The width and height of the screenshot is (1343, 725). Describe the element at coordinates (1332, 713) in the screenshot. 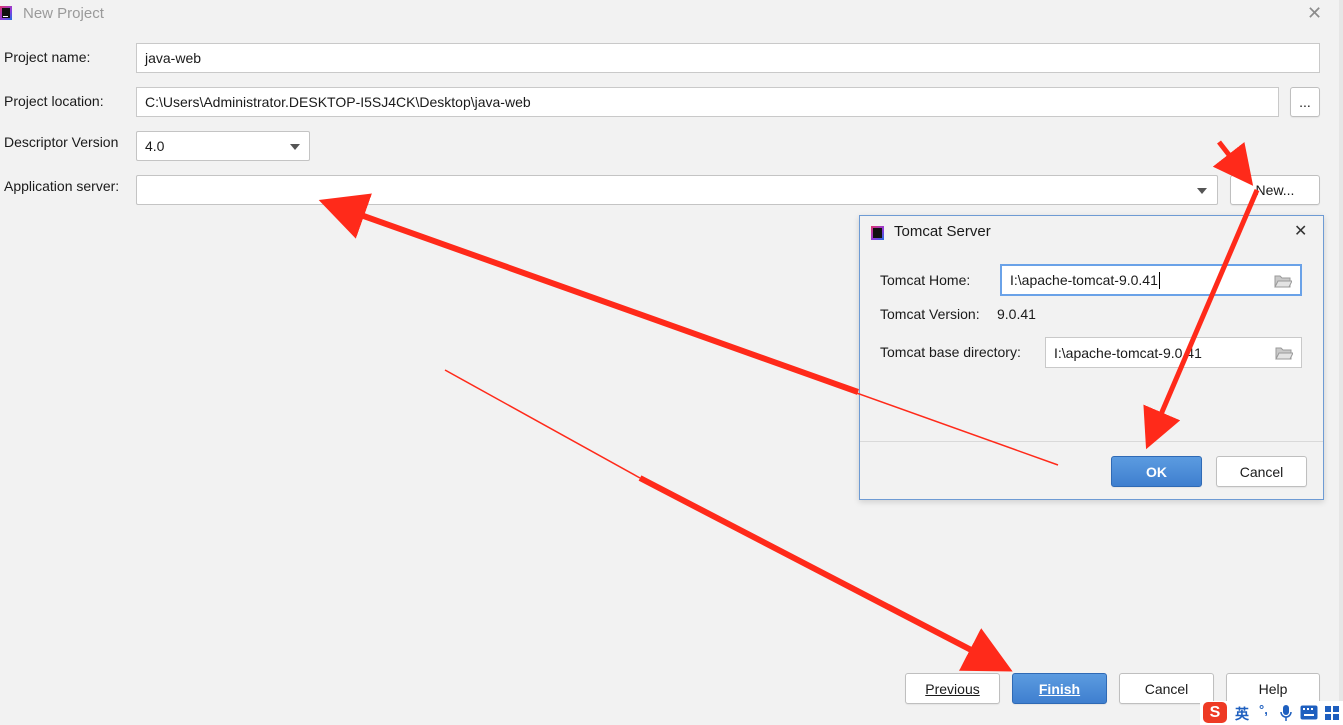

I see `grid-icon` at that location.